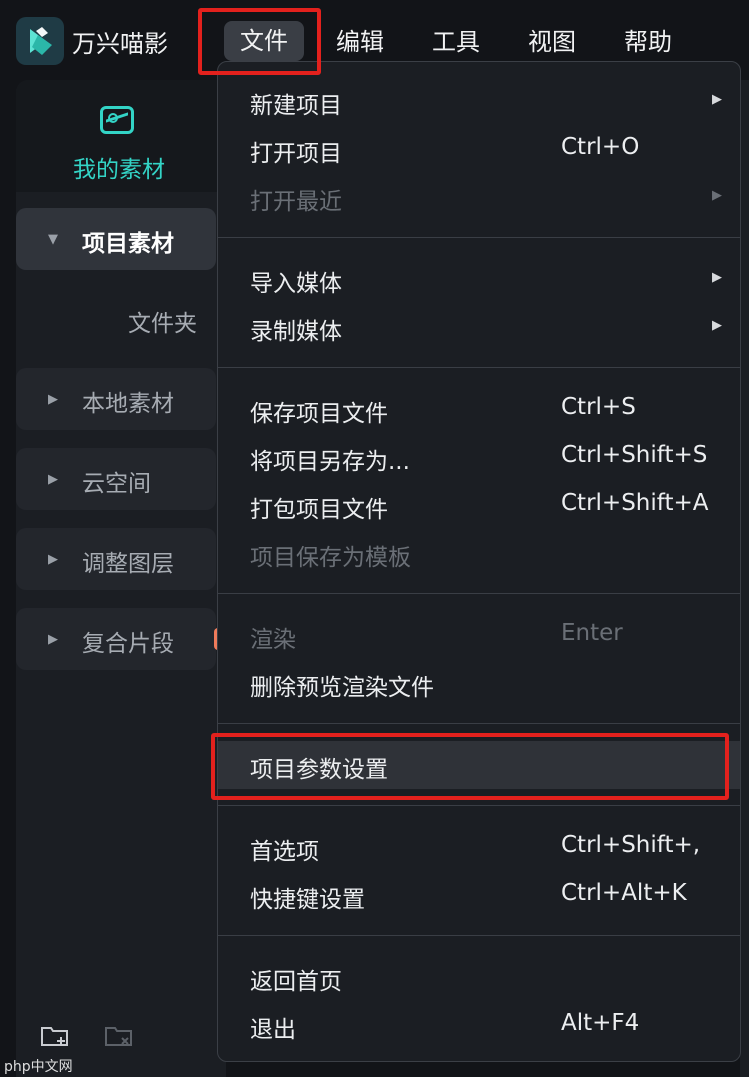 The width and height of the screenshot is (749, 1077). What do you see at coordinates (128, 644) in the screenshot?
I see `tree-item-label: 复合片段` at bounding box center [128, 644].